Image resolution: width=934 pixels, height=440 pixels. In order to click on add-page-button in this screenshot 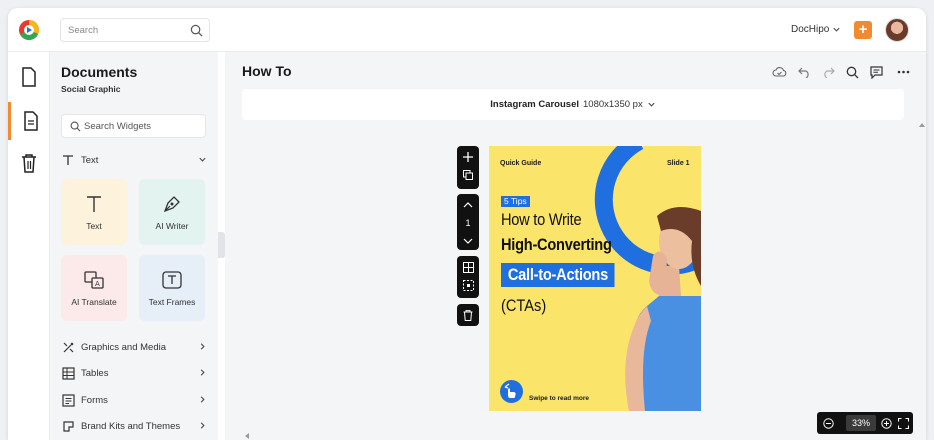, I will do `click(468, 157)`.